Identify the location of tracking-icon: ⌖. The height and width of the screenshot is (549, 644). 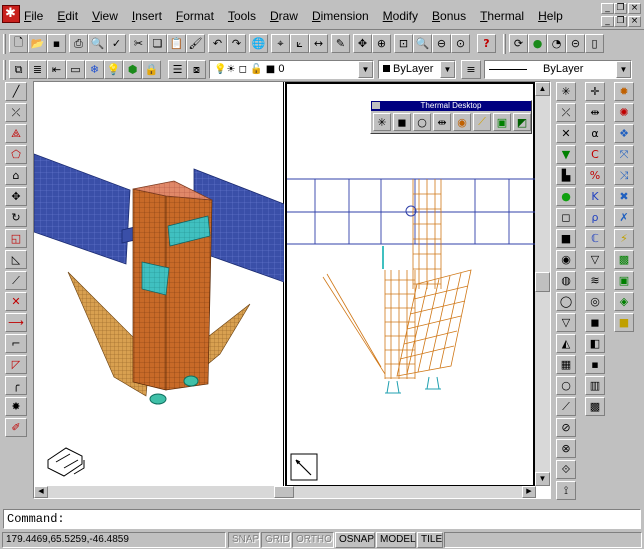
(280, 43).